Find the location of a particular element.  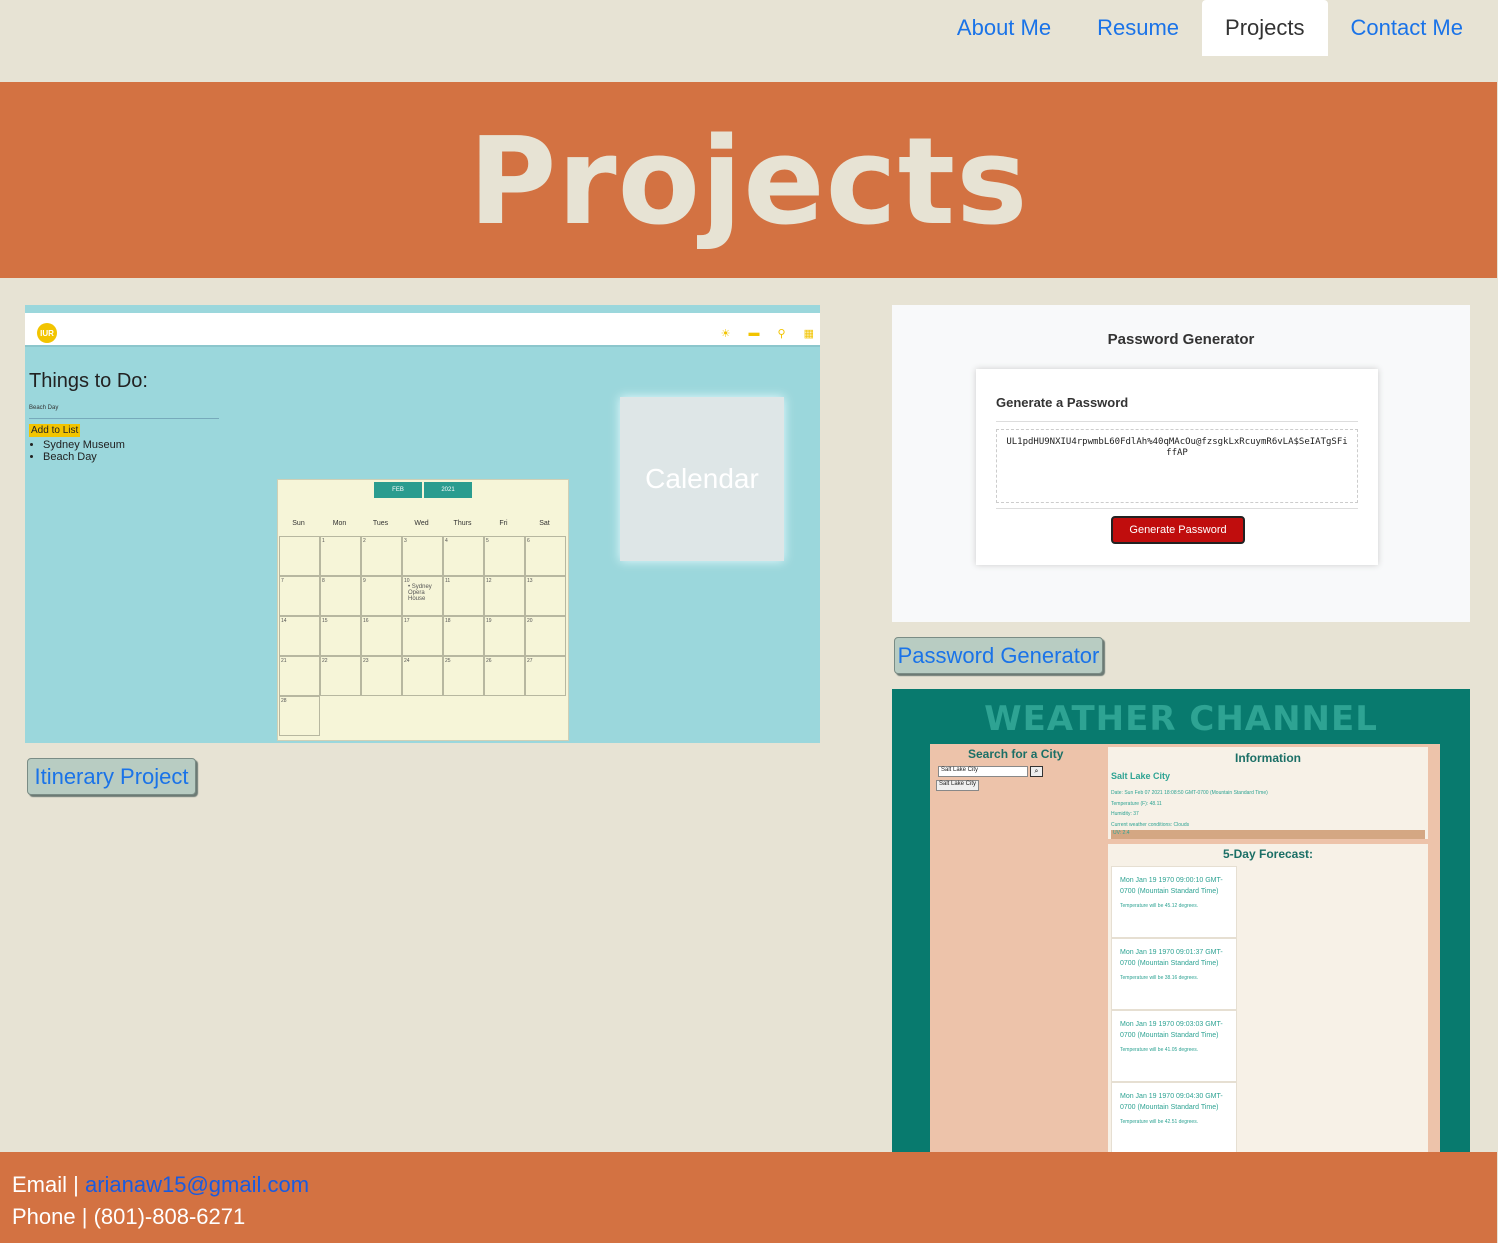

email-label: Email | is located at coordinates (48, 1184).